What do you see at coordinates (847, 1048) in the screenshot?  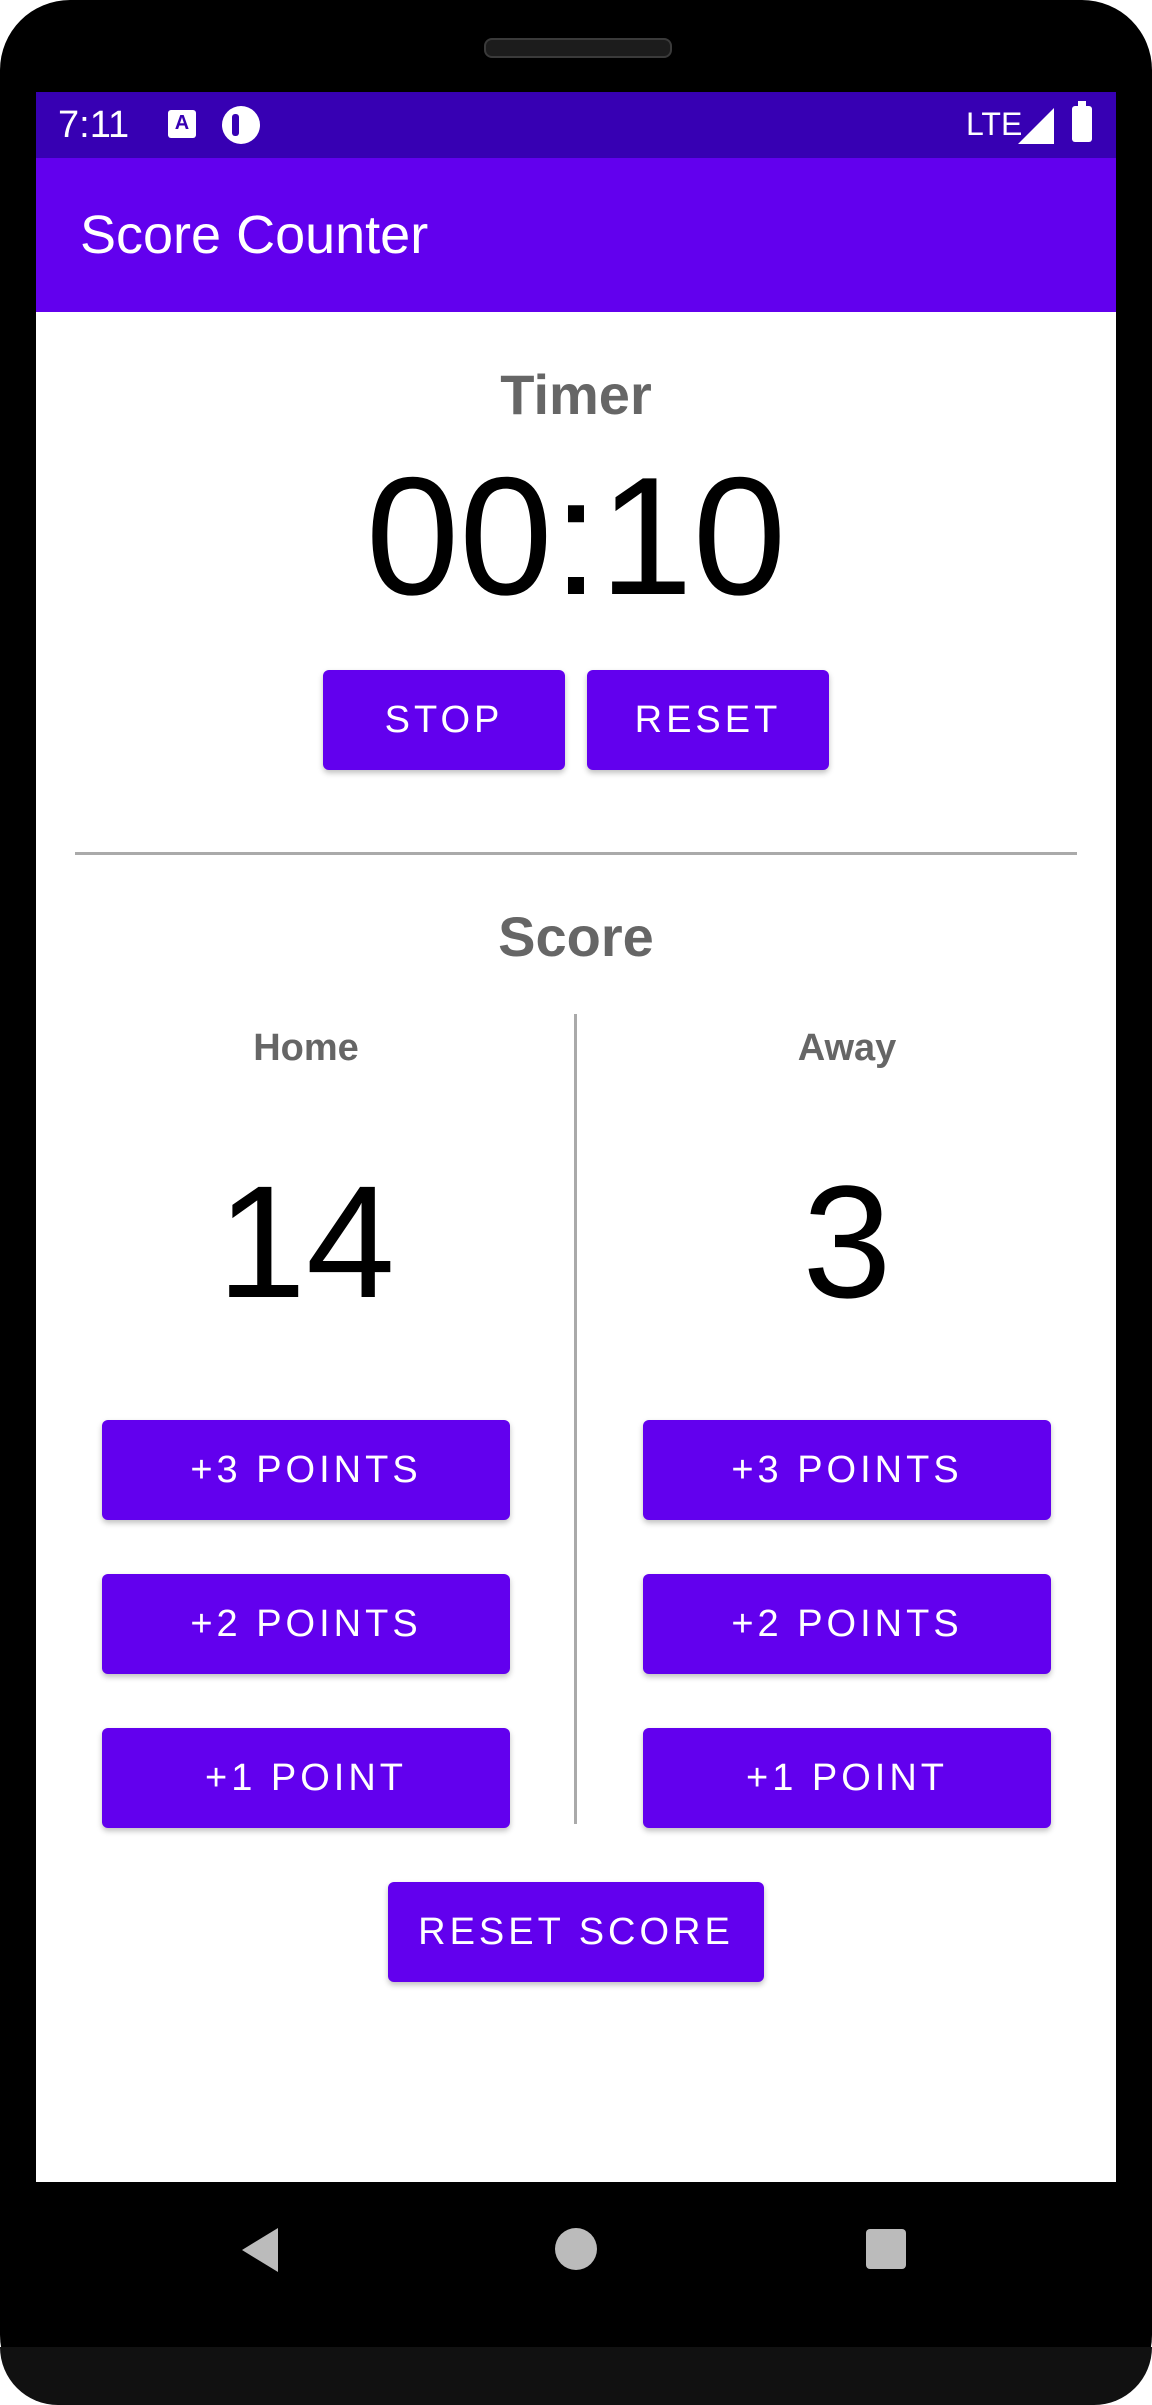 I see `away-label: Away` at bounding box center [847, 1048].